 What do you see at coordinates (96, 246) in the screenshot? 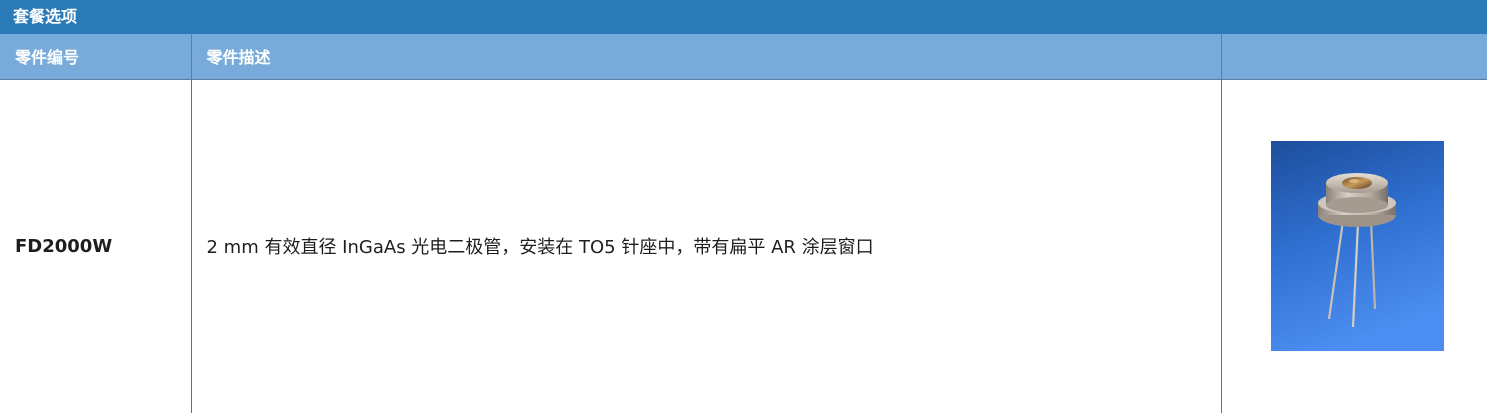
I see `part-number-cell: FD2000W` at bounding box center [96, 246].